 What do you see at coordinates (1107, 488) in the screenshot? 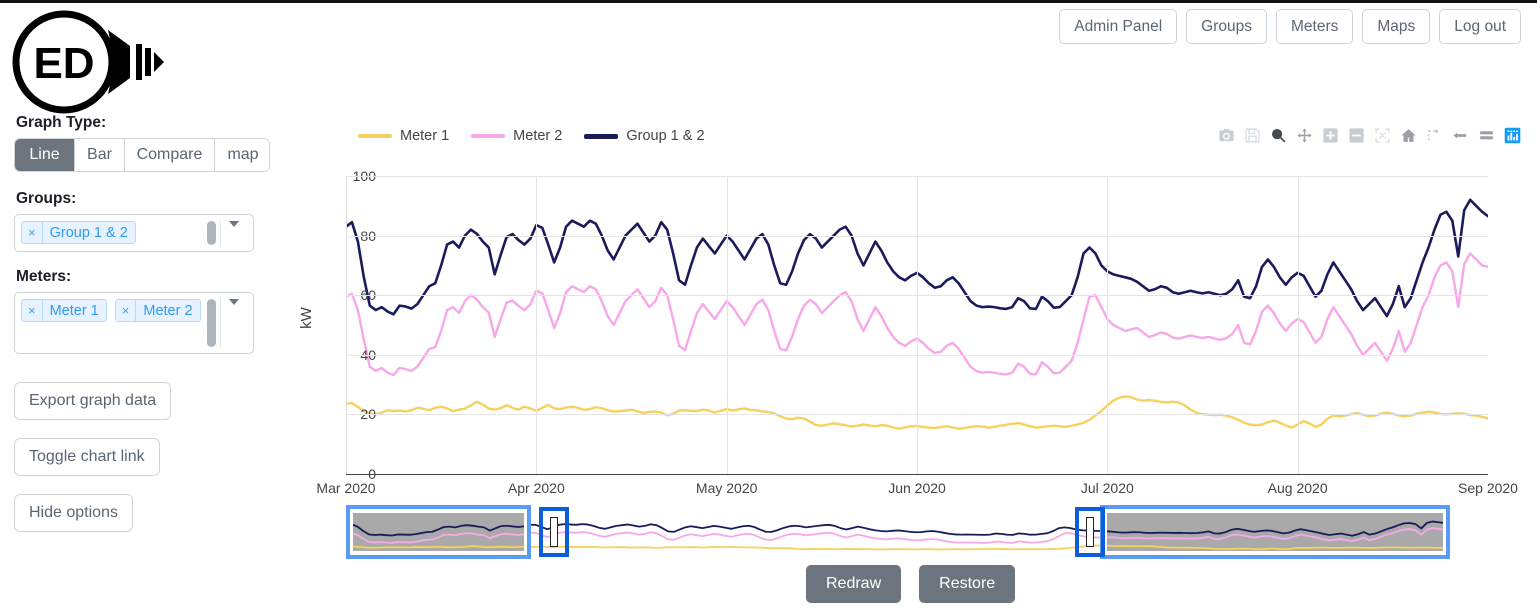
I see `x-axis-tick: Jul 2020` at bounding box center [1107, 488].